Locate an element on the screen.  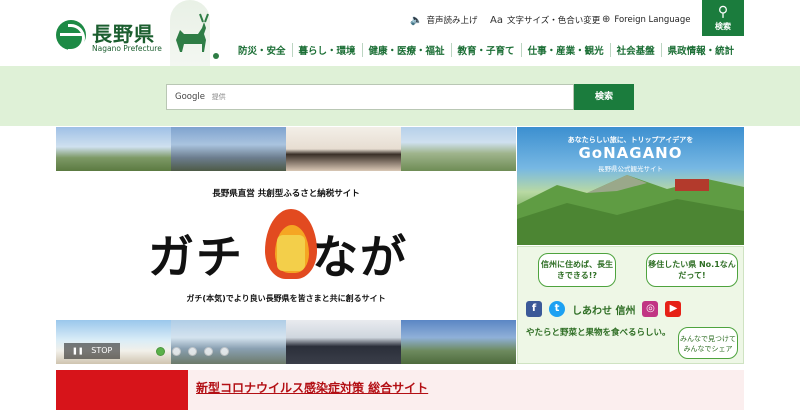
photo-river-valley is located at coordinates (458, 149).